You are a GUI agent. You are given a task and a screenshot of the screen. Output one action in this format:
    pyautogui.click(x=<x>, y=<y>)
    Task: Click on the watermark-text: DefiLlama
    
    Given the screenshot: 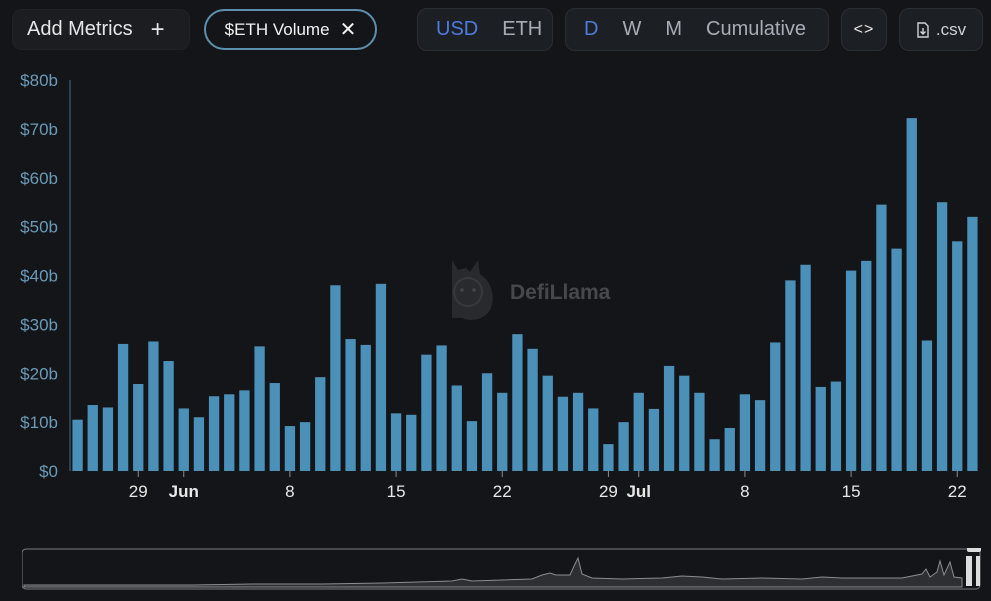 What is the action you would take?
    pyautogui.click(x=560, y=292)
    